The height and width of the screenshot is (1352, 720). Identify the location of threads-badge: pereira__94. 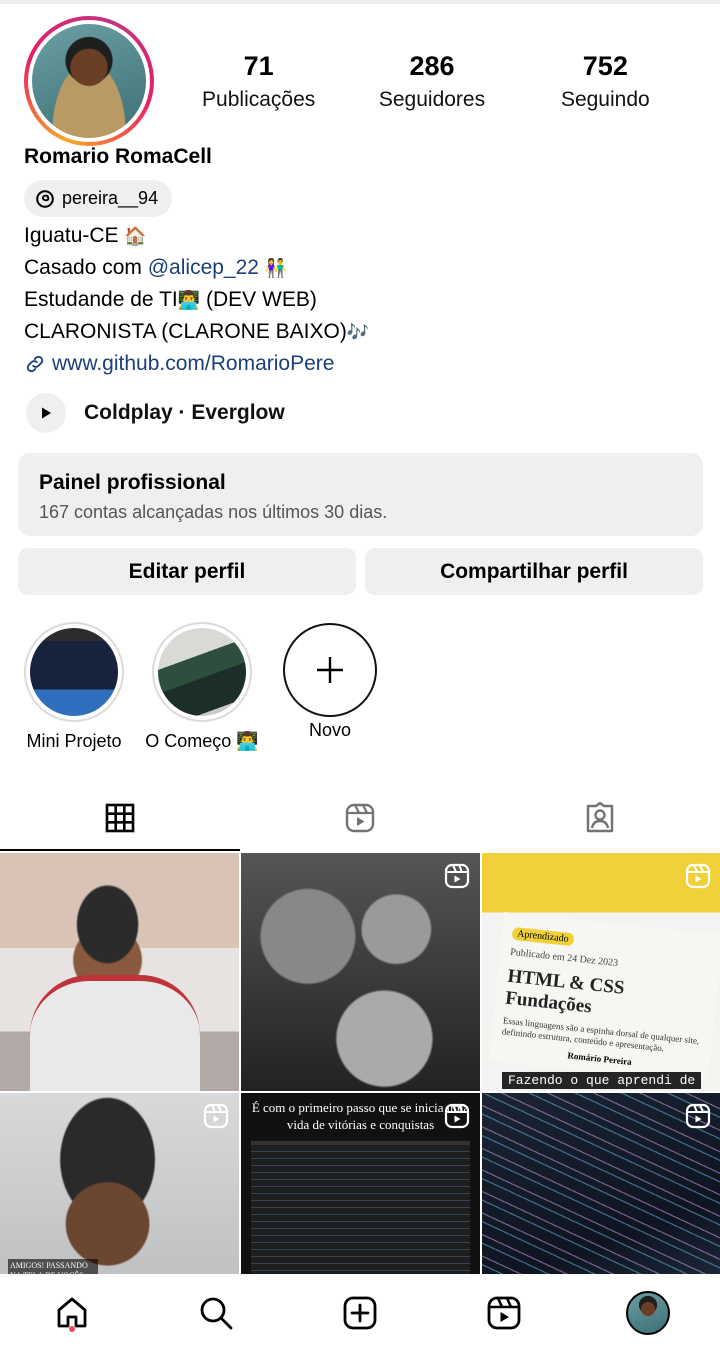
(98, 198).